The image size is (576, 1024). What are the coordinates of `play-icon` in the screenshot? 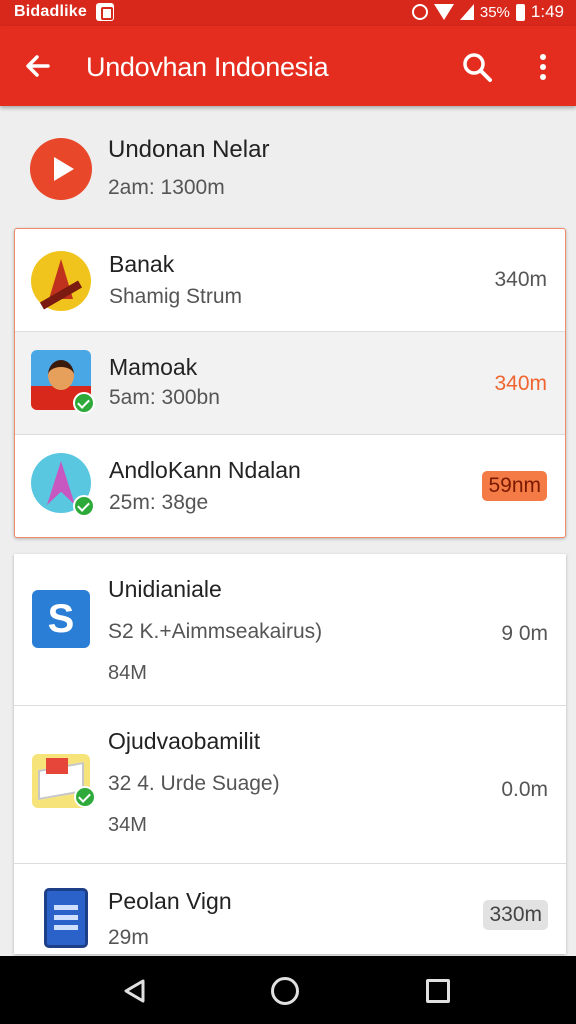 It's located at (61, 169).